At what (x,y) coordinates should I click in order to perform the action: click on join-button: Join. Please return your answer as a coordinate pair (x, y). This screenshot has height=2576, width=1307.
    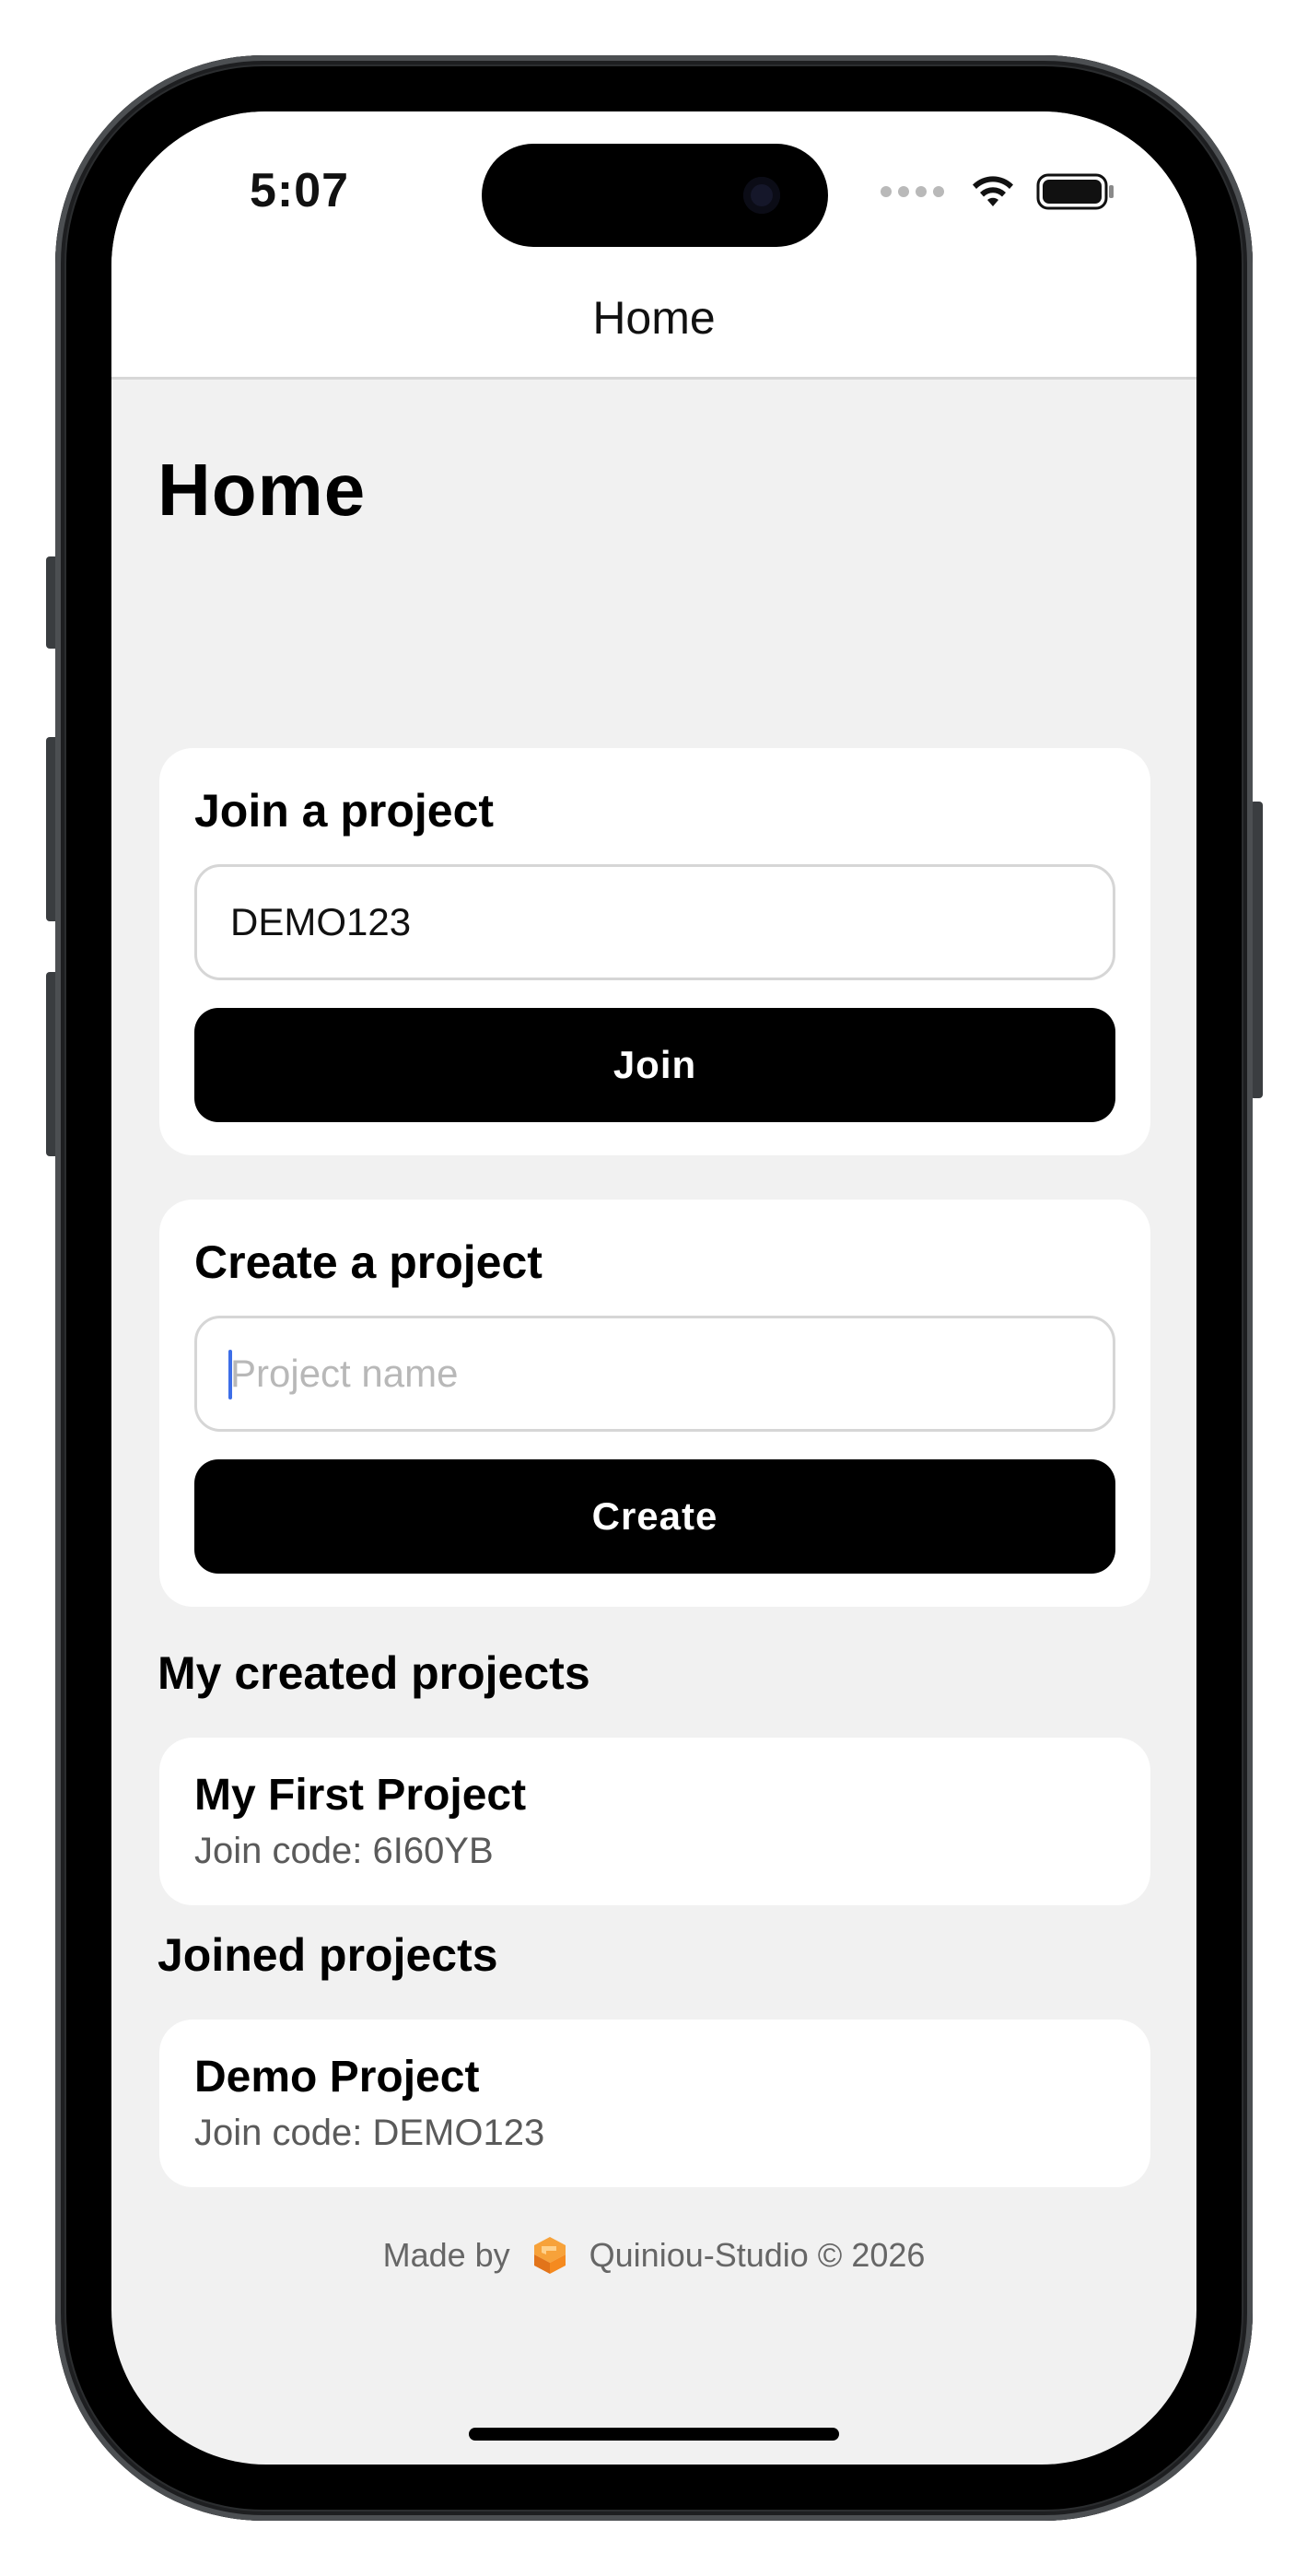
    Looking at the image, I should click on (654, 1065).